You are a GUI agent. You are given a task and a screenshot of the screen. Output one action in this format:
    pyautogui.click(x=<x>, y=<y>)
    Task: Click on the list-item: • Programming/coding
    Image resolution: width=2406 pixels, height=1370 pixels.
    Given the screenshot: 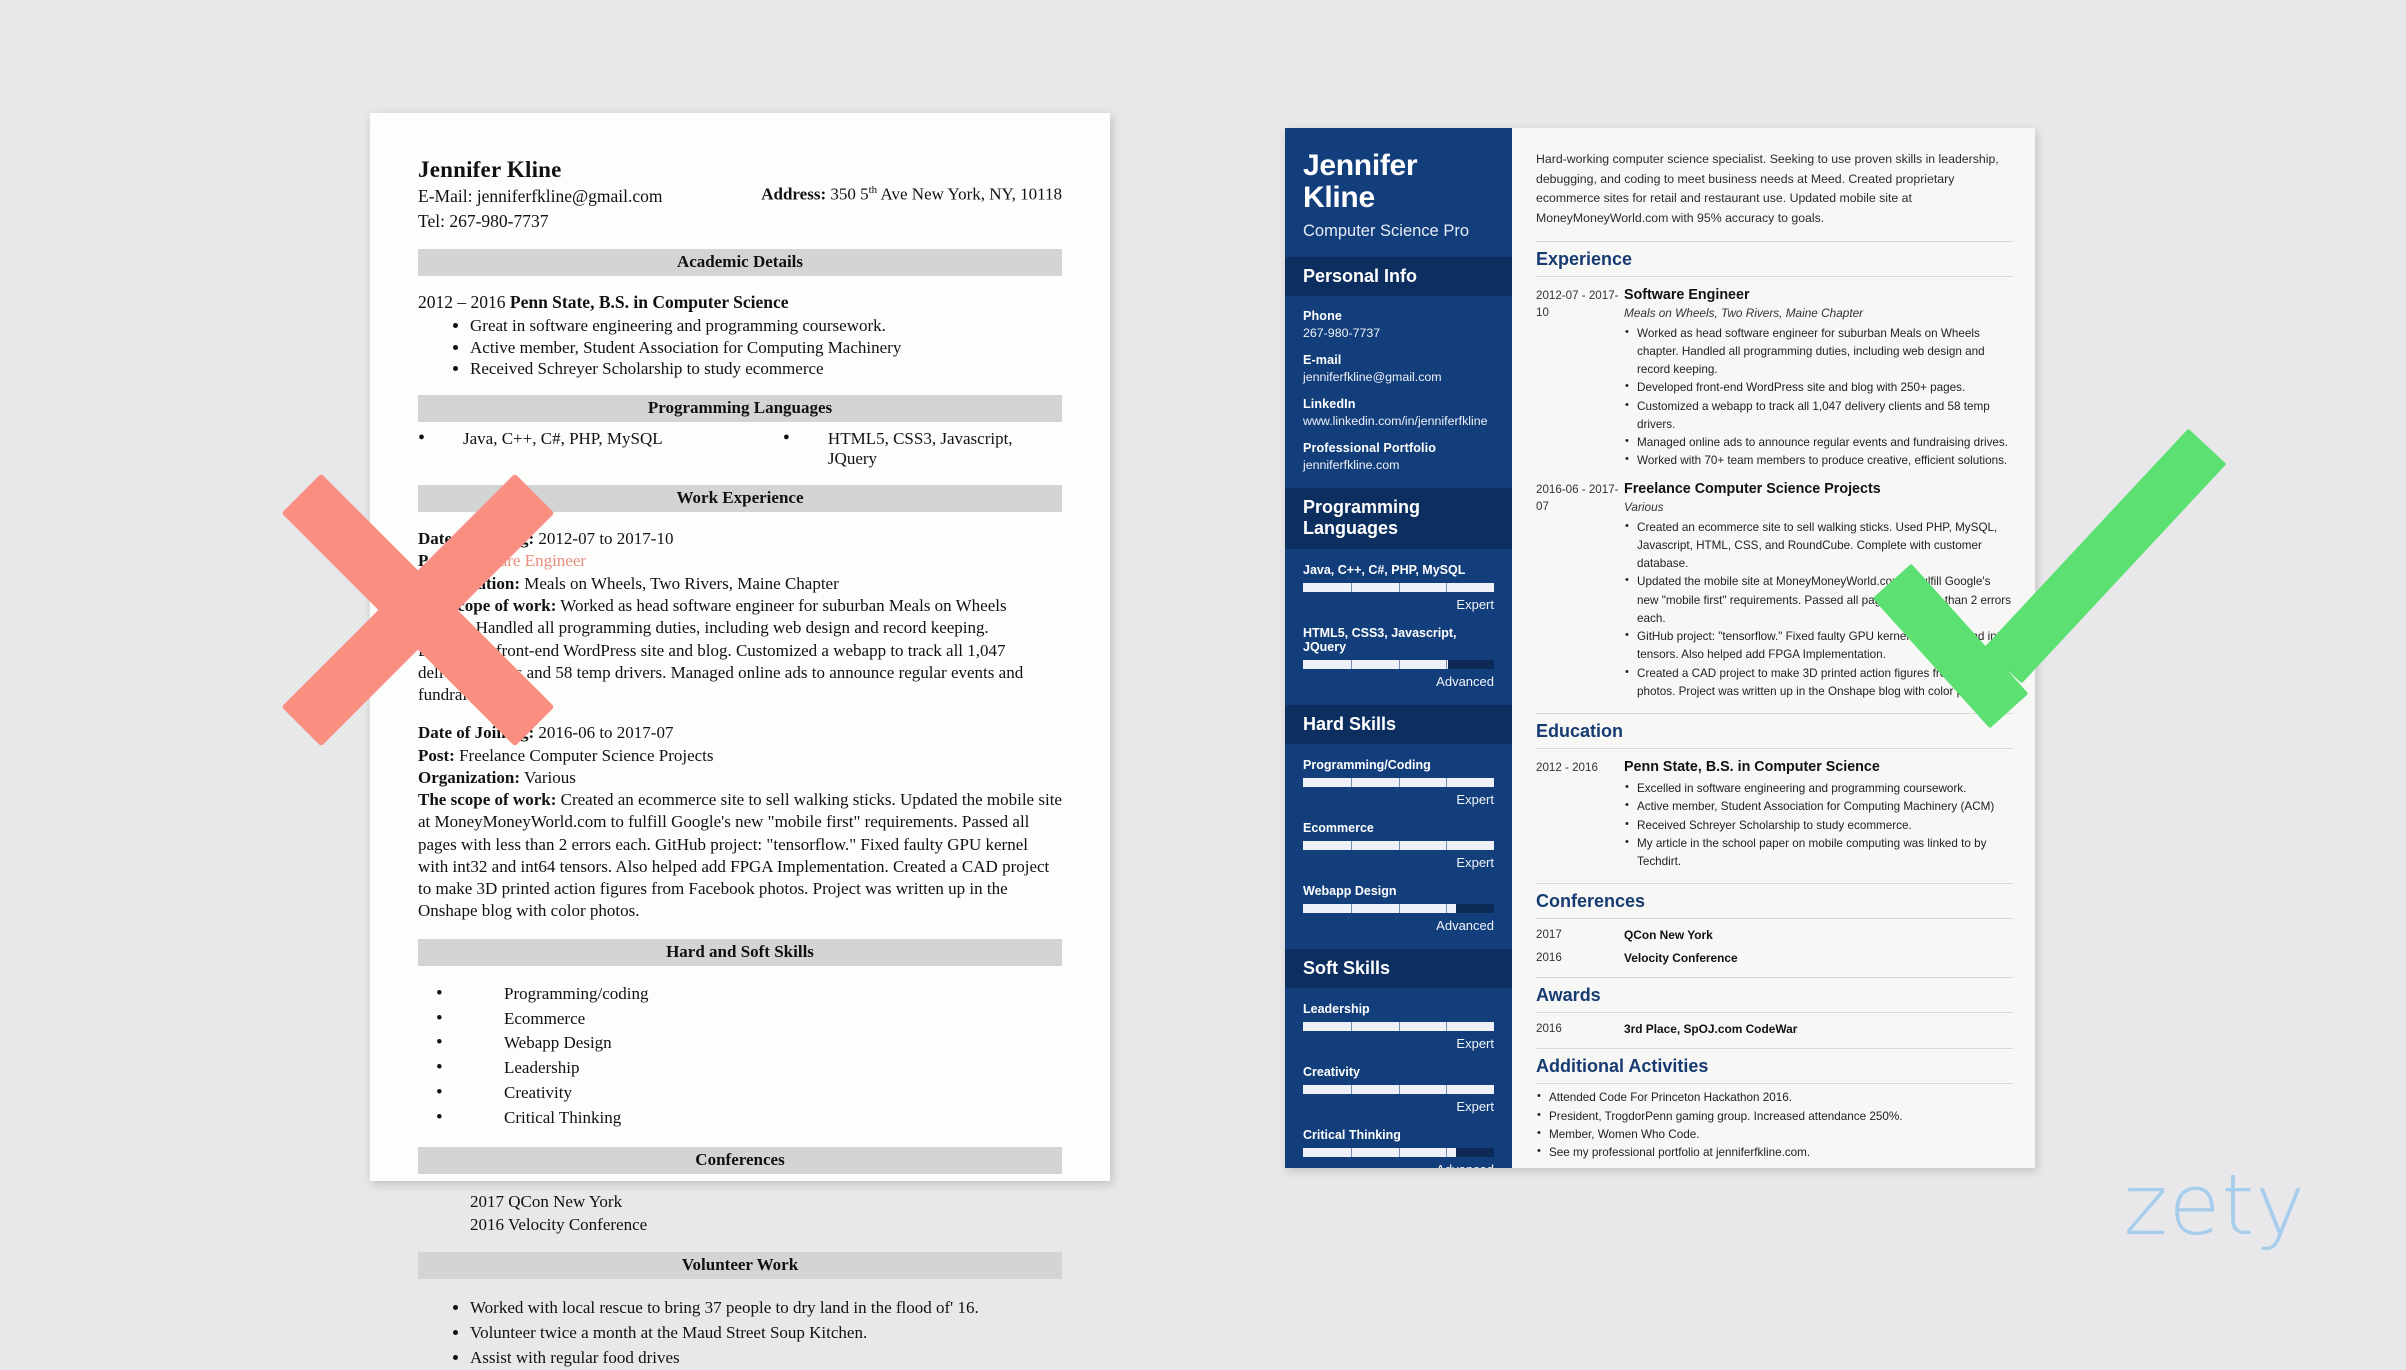 What is the action you would take?
    pyautogui.click(x=749, y=994)
    